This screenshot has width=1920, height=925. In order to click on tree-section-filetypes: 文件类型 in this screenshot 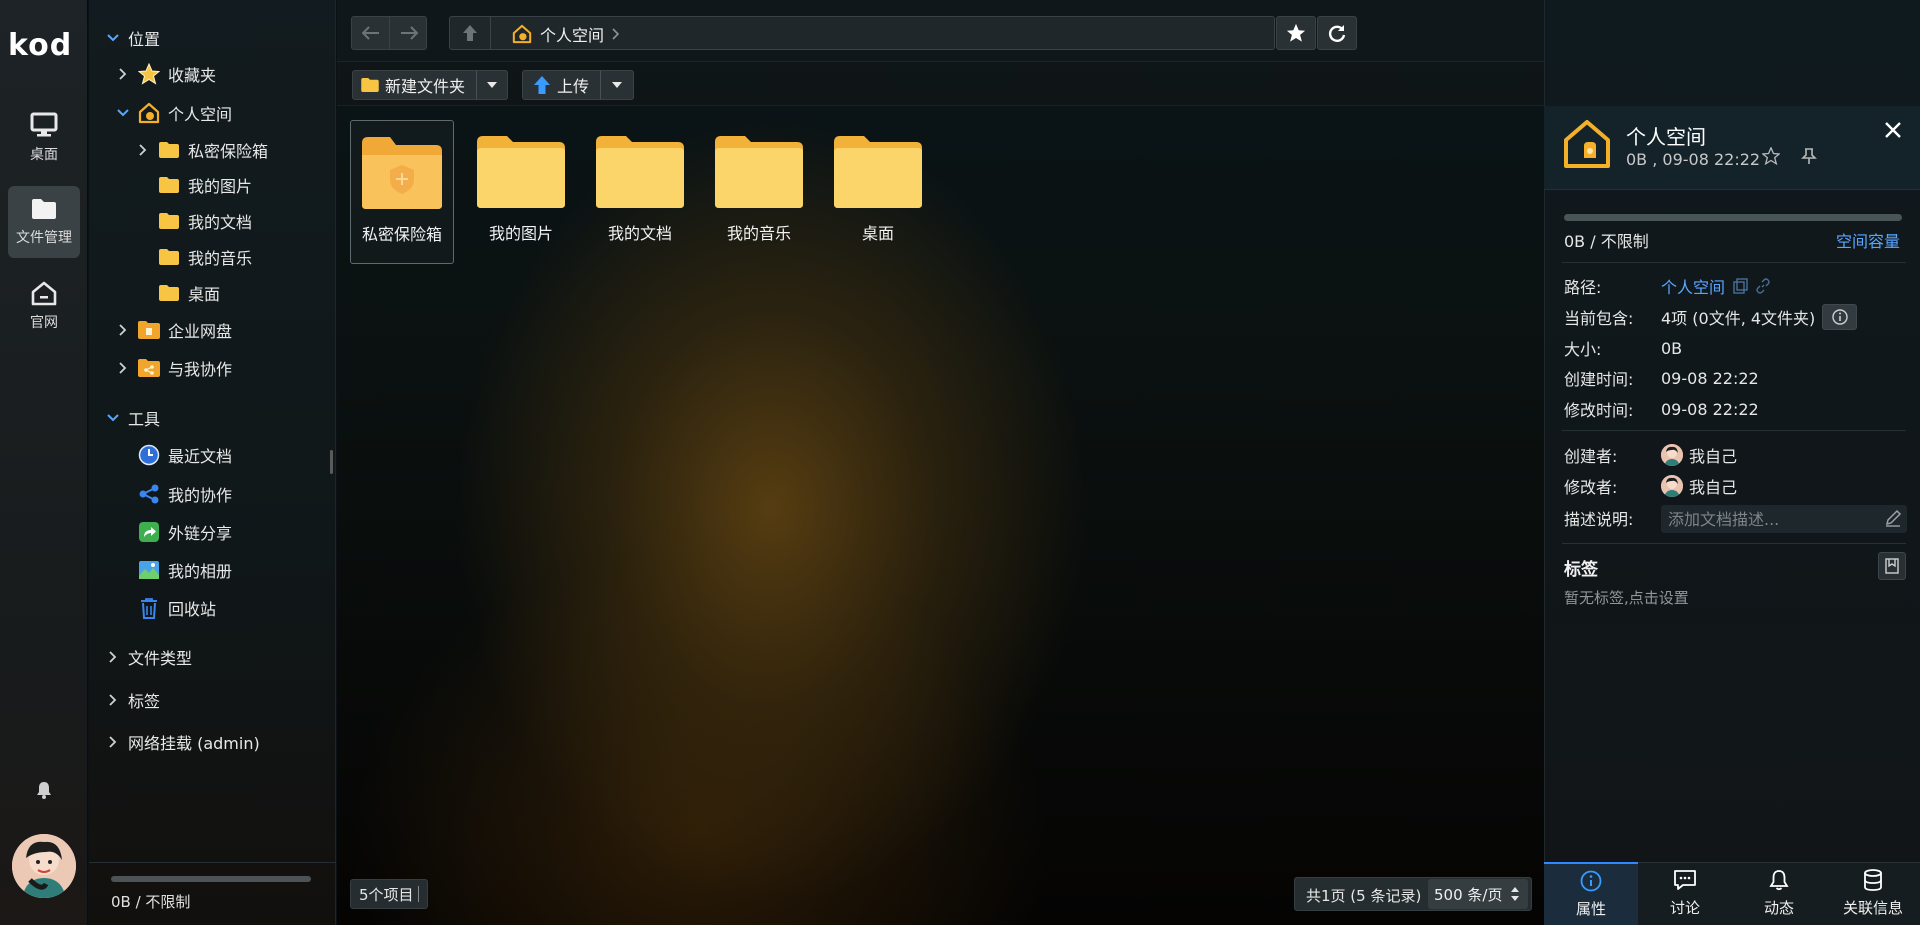, I will do `click(149, 657)`.